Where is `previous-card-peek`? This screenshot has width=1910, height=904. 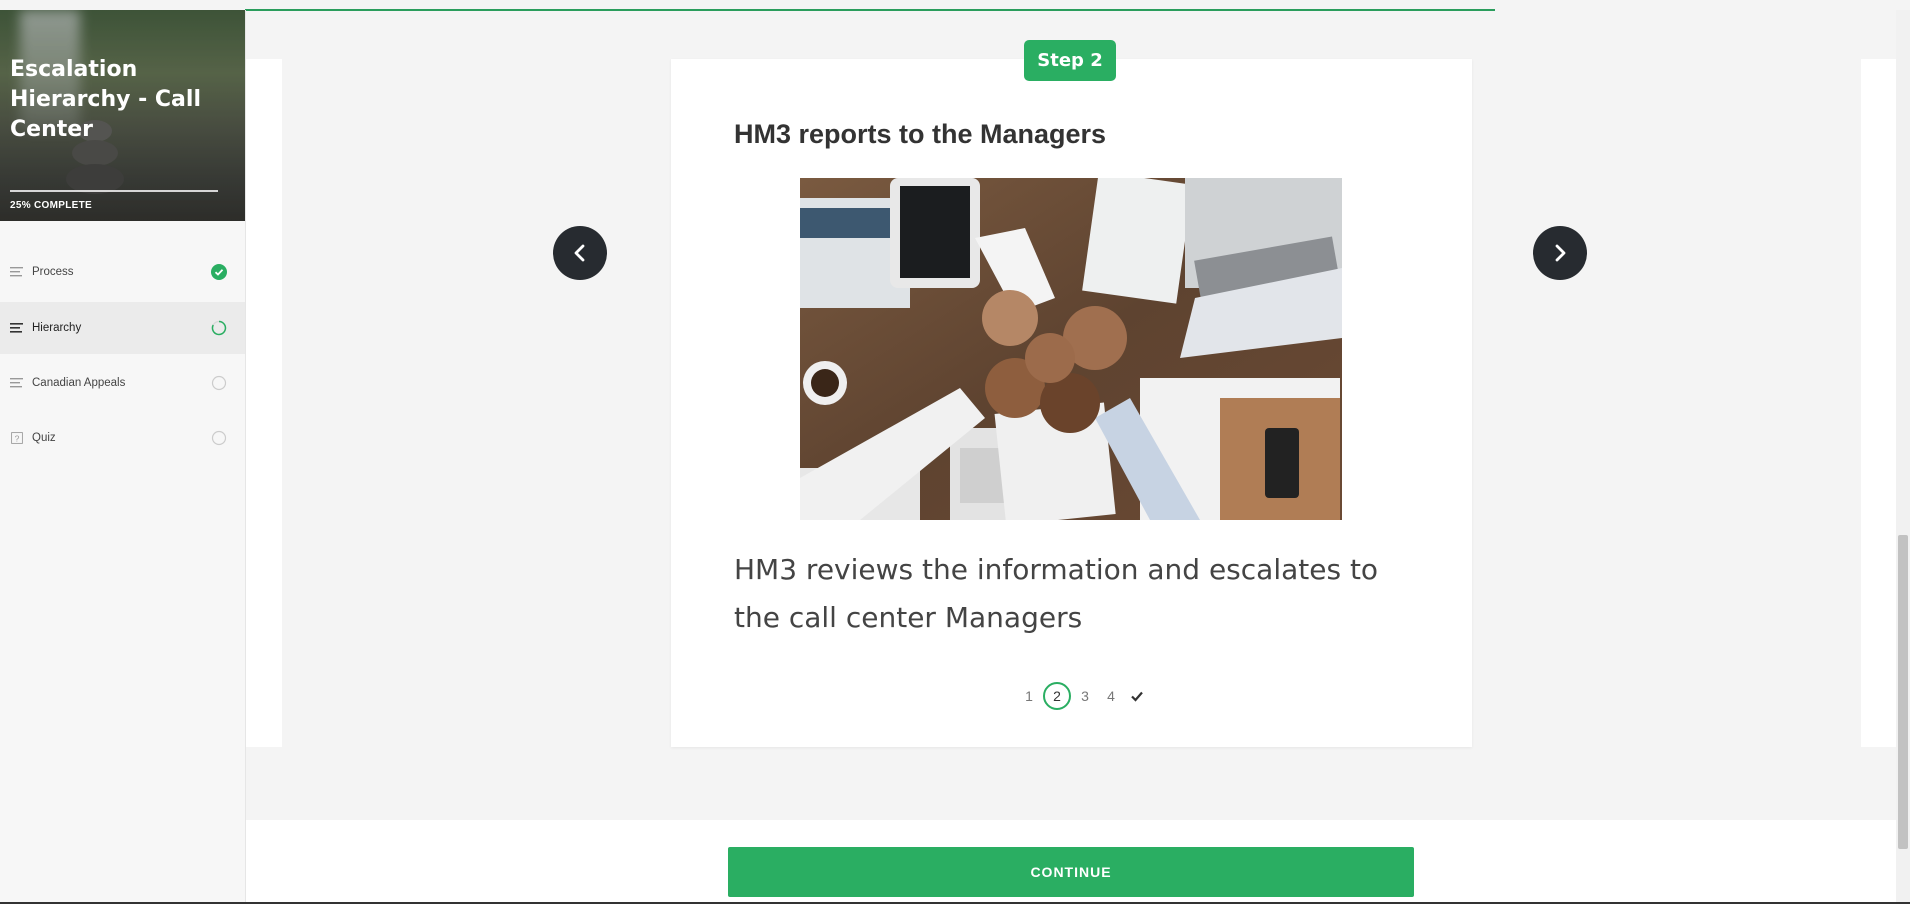
previous-card-peek is located at coordinates (264, 403).